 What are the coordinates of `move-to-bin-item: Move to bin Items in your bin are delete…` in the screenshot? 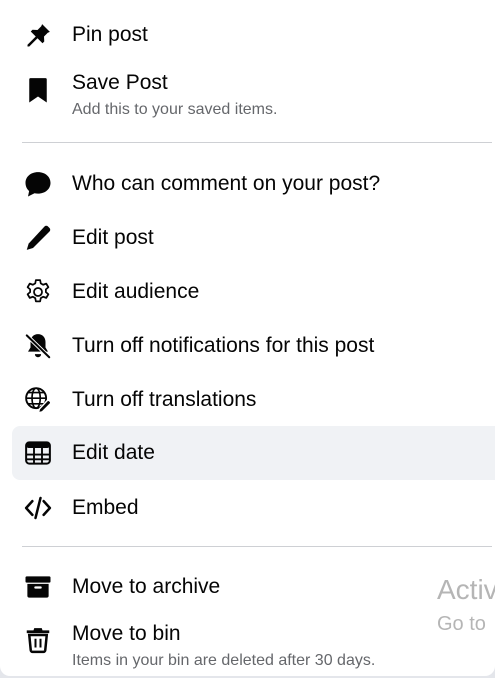 It's located at (253, 647).